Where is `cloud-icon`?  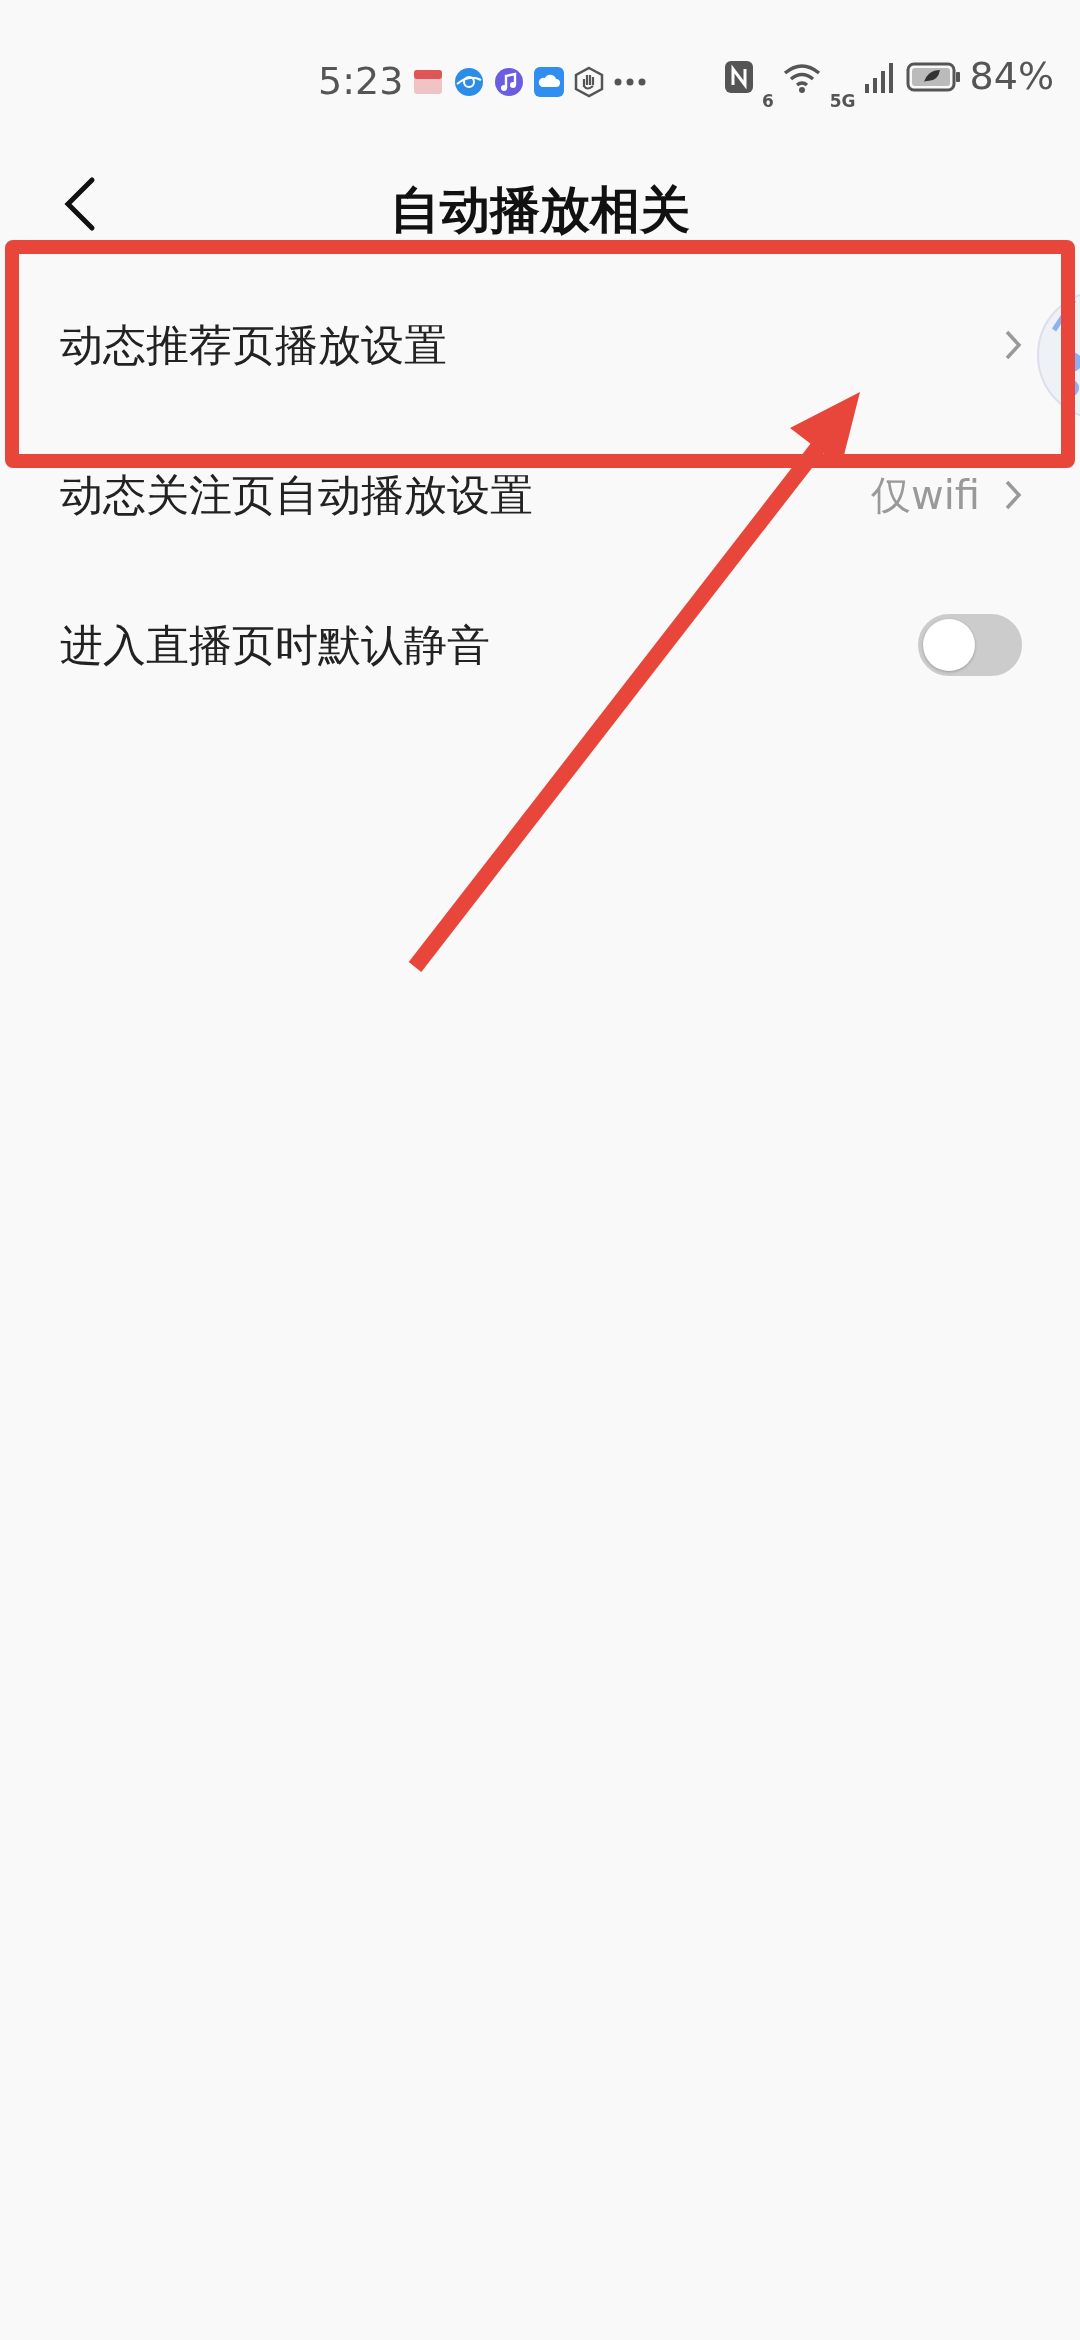
cloud-icon is located at coordinates (549, 81).